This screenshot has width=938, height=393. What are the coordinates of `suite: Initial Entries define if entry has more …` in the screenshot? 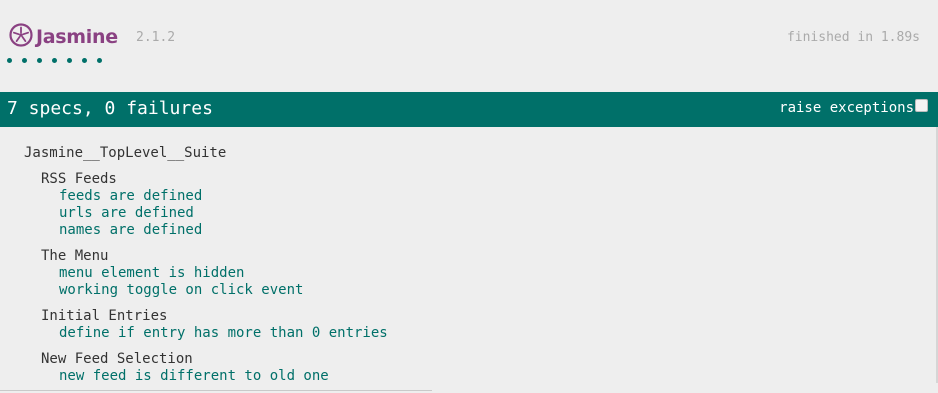 It's located at (214, 325).